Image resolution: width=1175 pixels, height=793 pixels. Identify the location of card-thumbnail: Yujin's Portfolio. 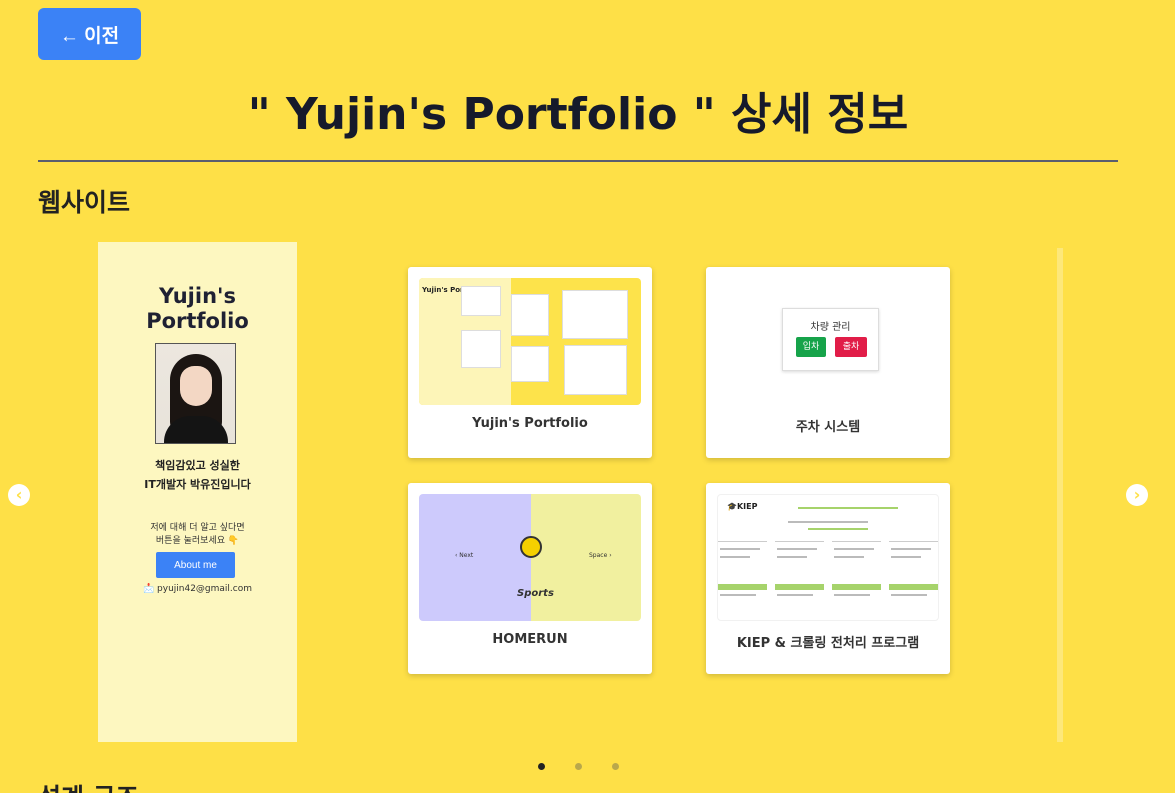
(530, 341).